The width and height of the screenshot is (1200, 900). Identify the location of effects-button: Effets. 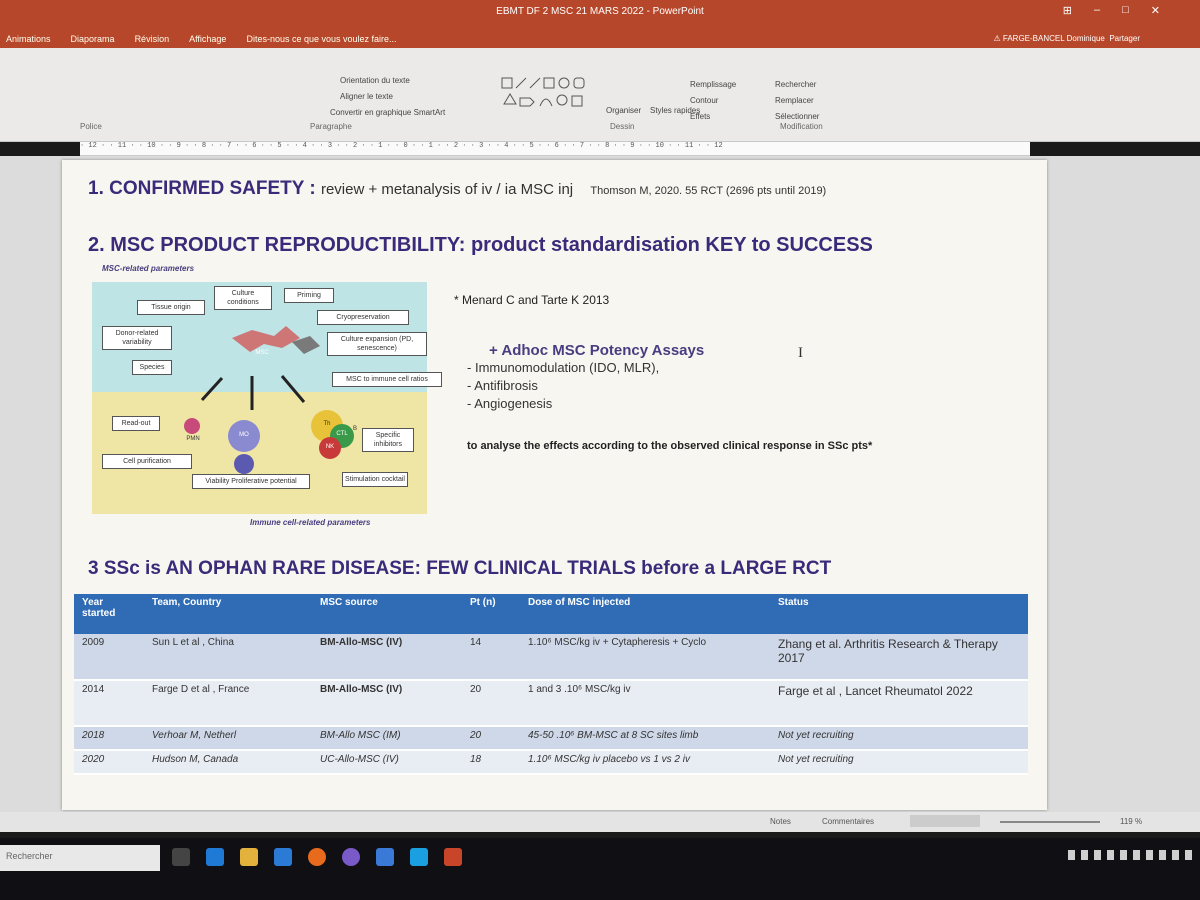
(700, 116).